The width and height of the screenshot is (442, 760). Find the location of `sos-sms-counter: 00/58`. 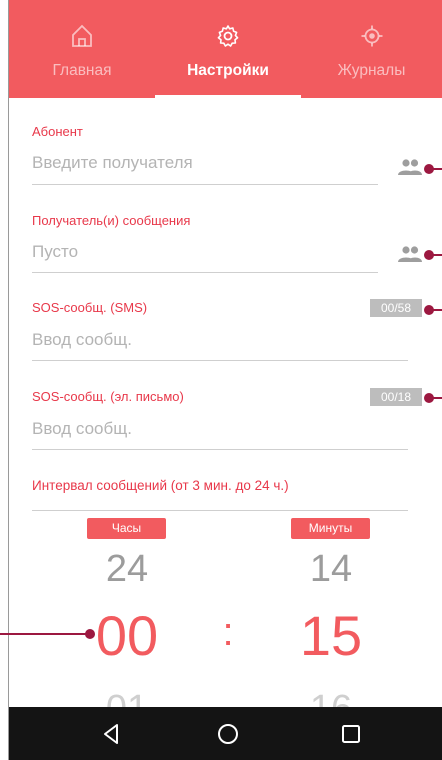

sos-sms-counter: 00/58 is located at coordinates (396, 308).